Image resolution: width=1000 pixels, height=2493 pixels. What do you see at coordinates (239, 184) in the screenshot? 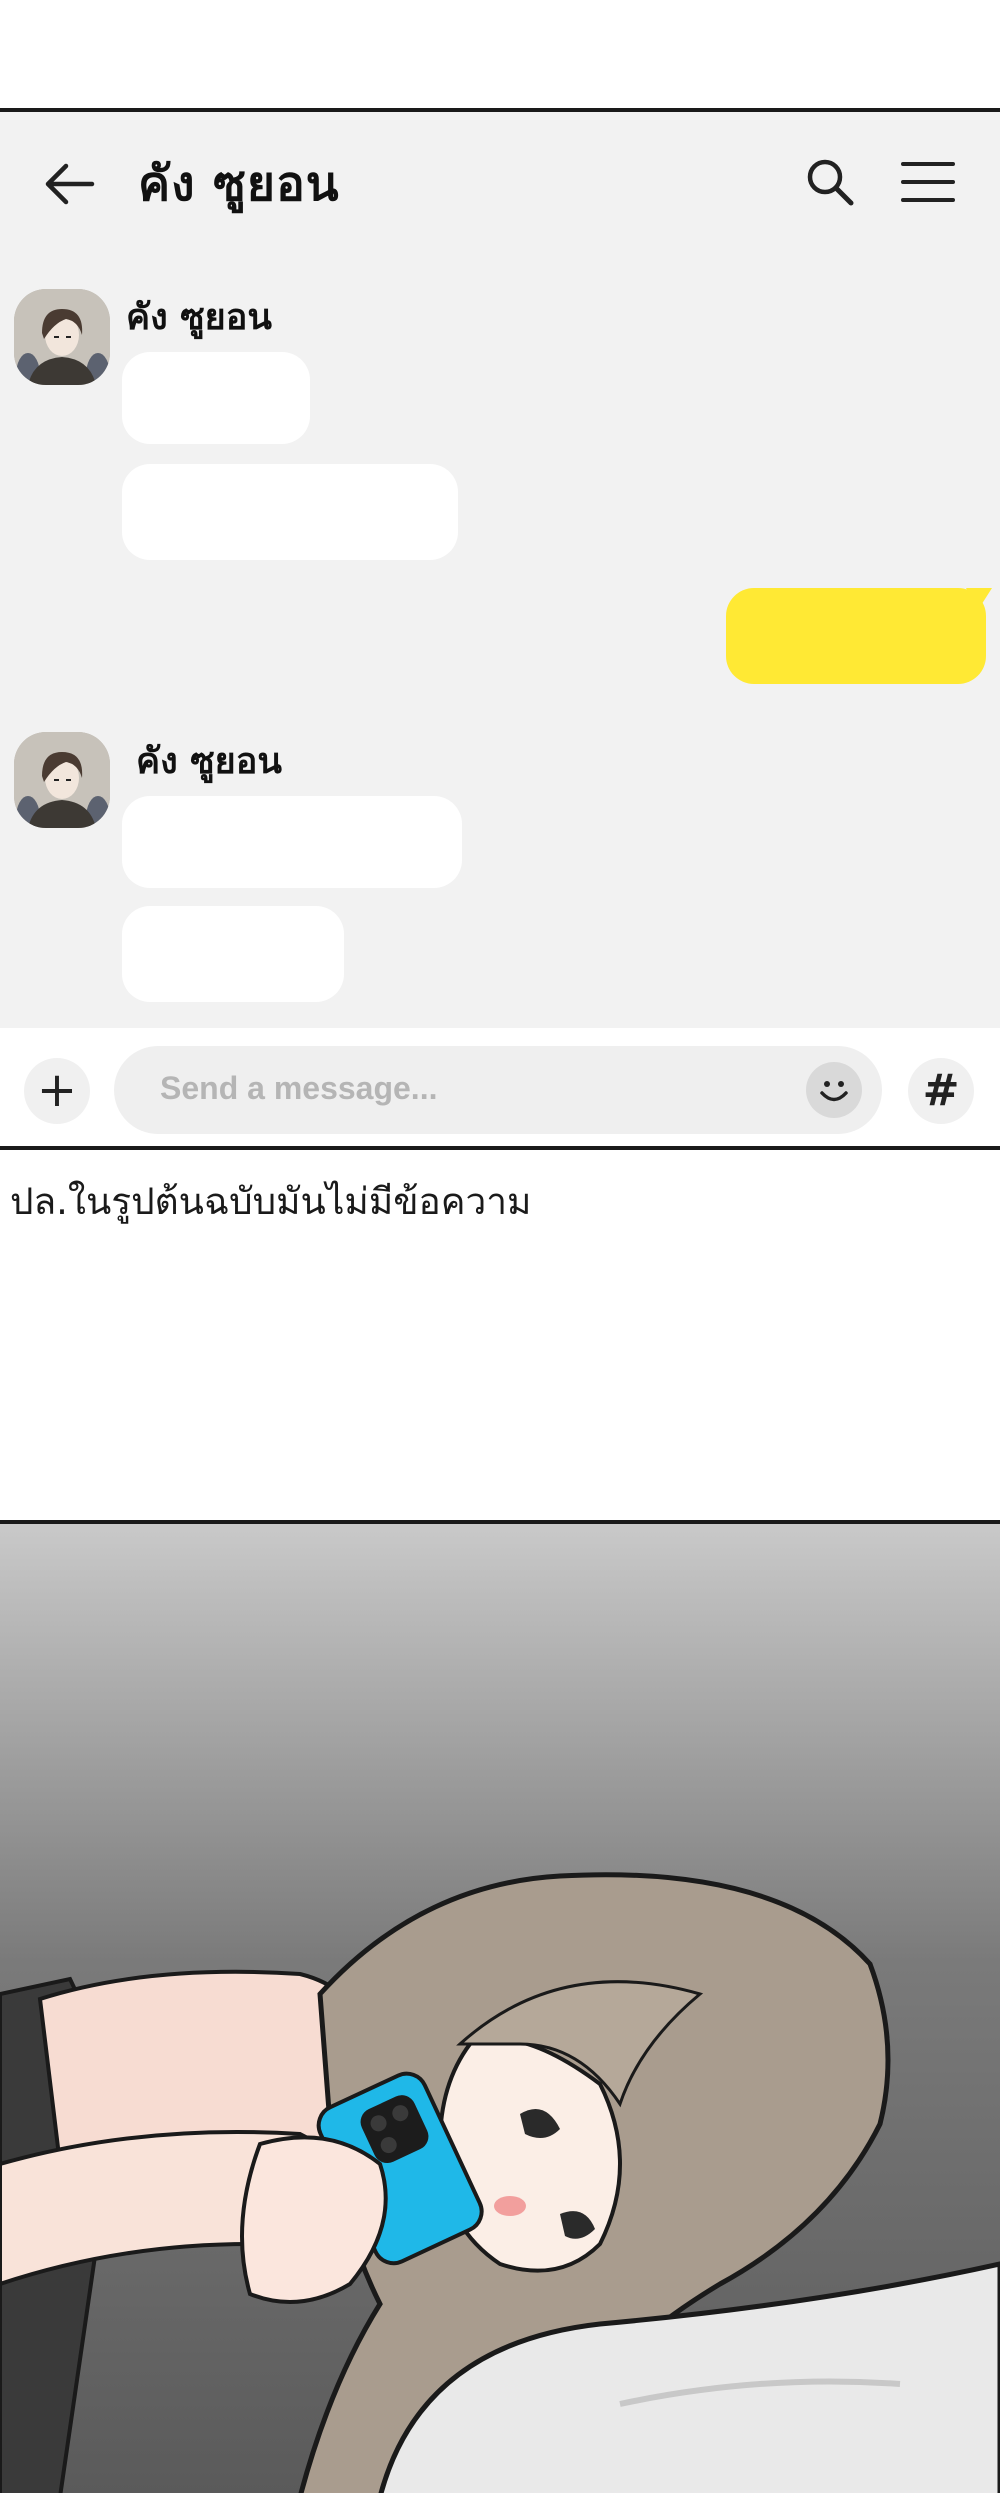
I see `chat-title: คัง ซูยอน` at bounding box center [239, 184].